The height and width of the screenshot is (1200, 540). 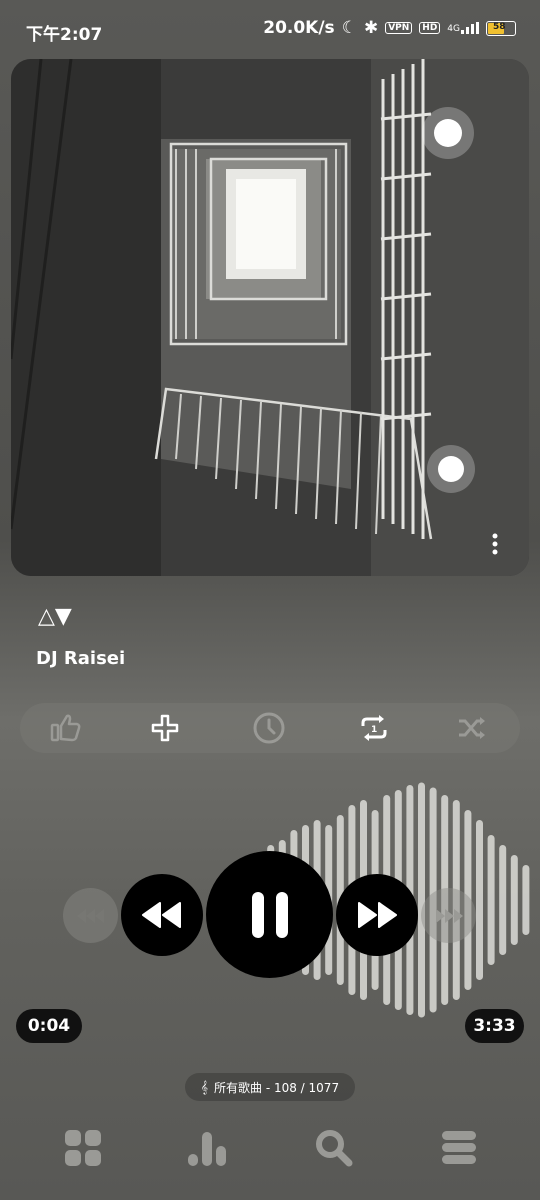 What do you see at coordinates (204, 1086) in the screenshot?
I see `music-note-icon: 𝄞` at bounding box center [204, 1086].